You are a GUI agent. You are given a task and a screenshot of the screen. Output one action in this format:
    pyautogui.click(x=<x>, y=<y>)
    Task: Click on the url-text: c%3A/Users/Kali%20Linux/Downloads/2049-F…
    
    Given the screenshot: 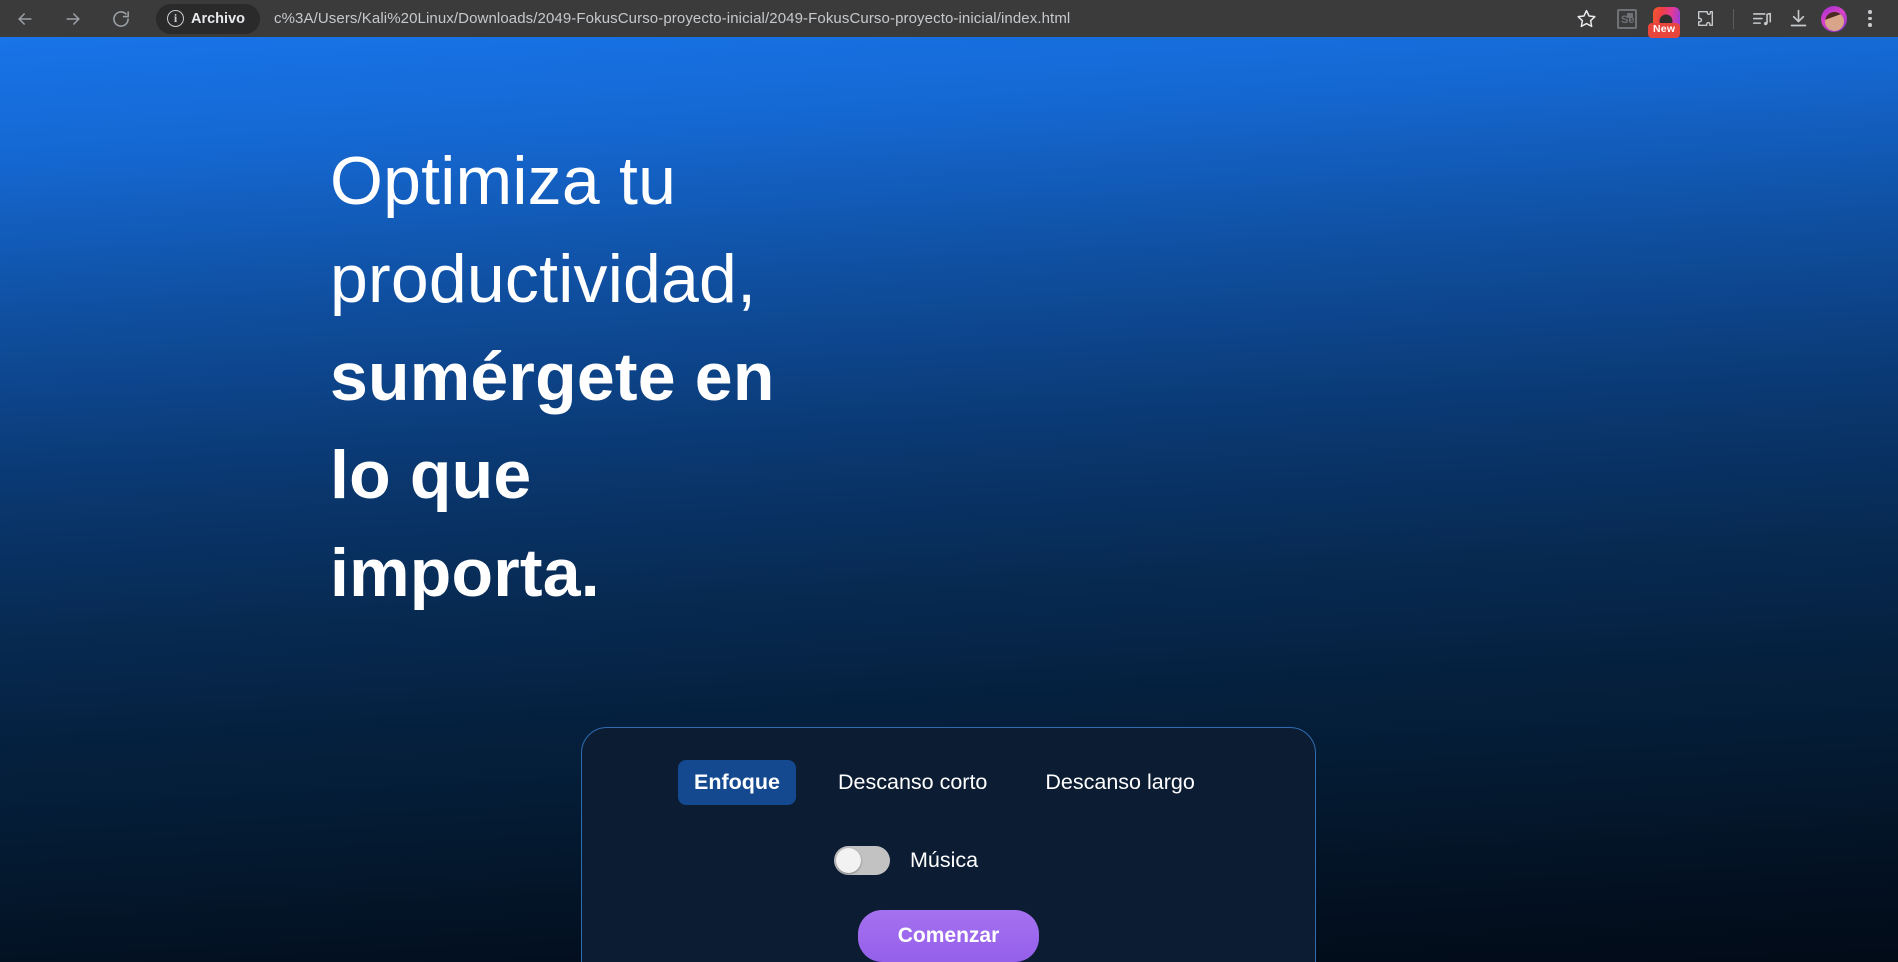 What is the action you would take?
    pyautogui.click(x=672, y=18)
    